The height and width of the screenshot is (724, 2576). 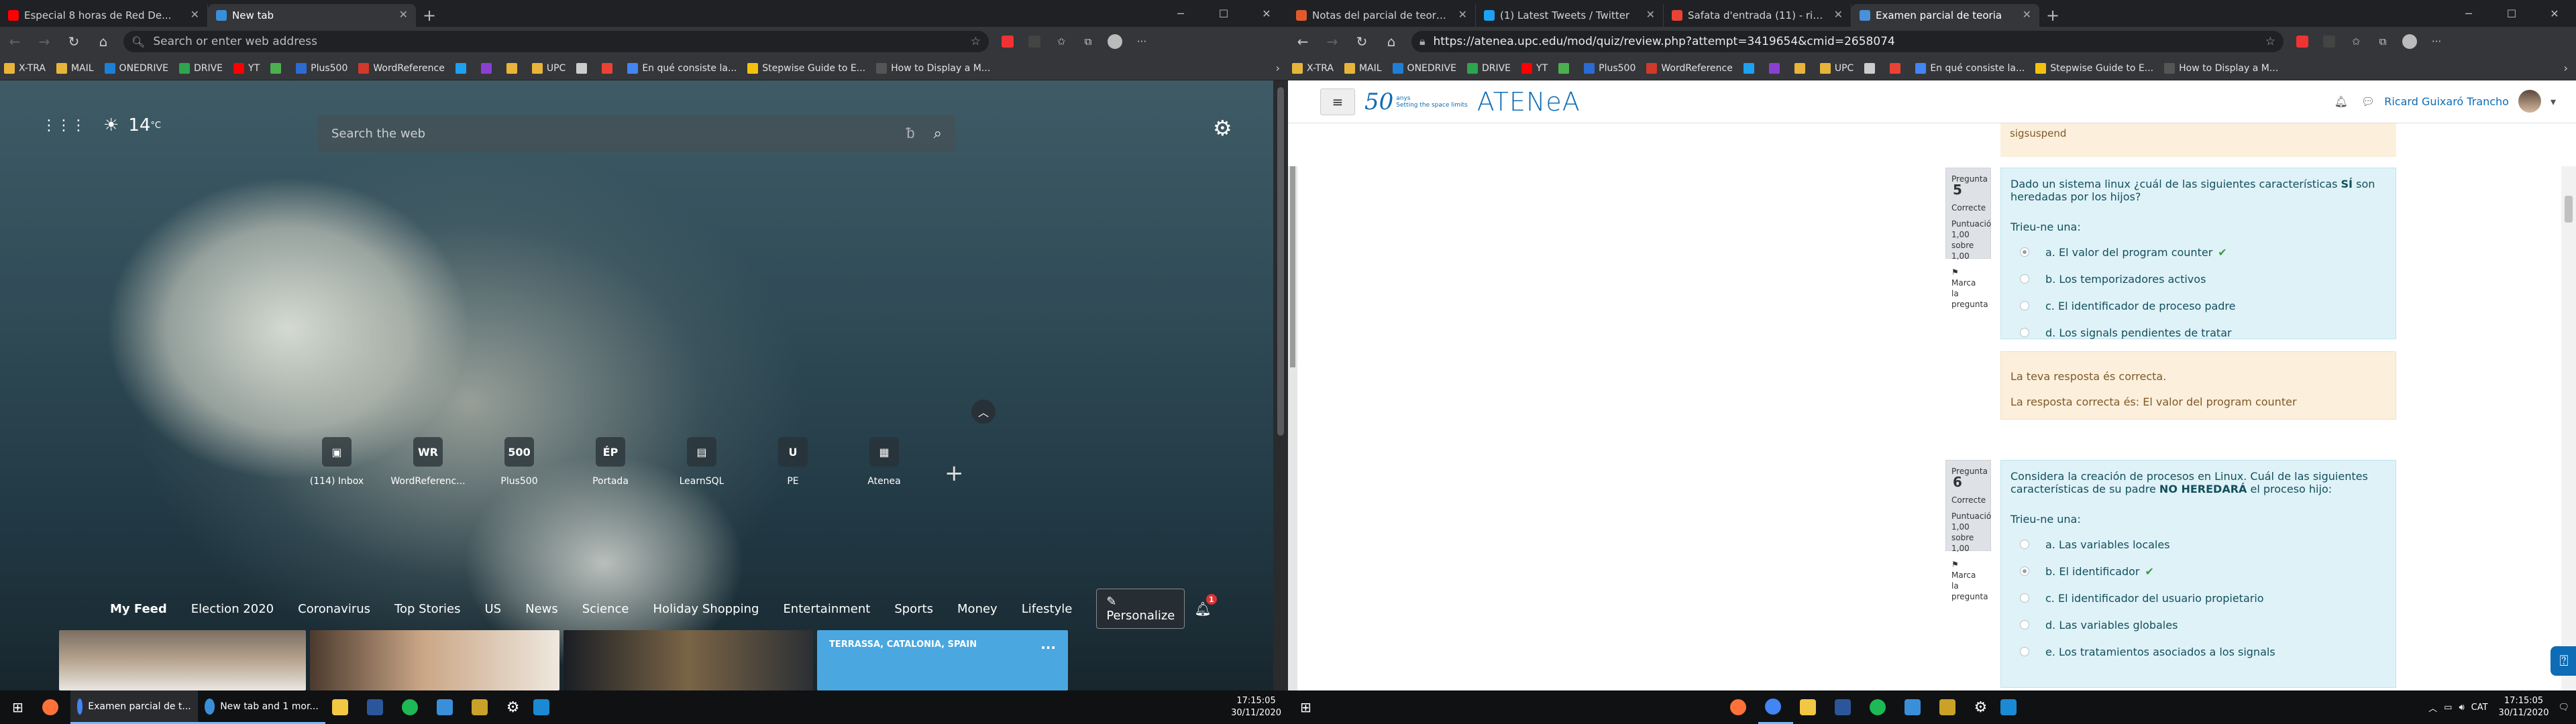 What do you see at coordinates (2198, 252) in the screenshot?
I see `answer-option: a. El valor del program counter ✔` at bounding box center [2198, 252].